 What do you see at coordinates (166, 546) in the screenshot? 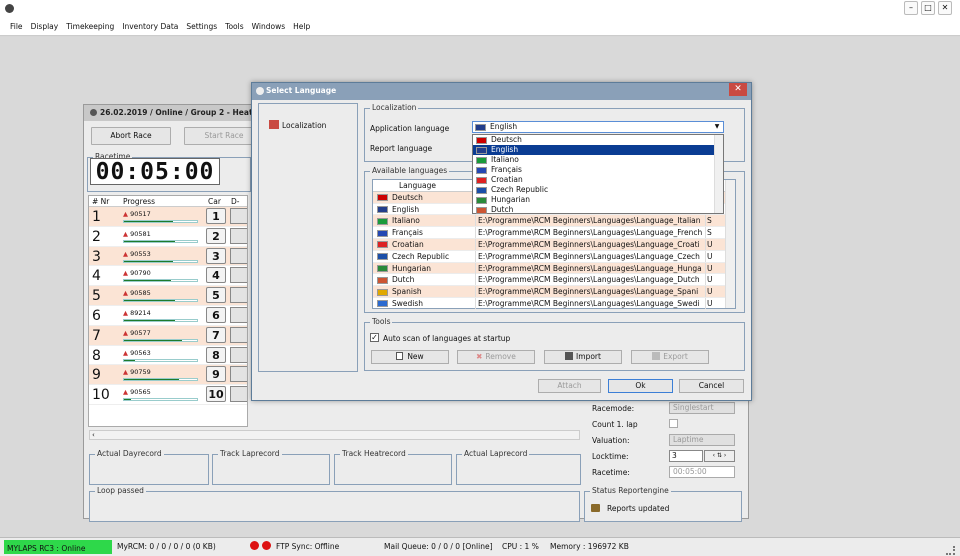
I see `myrcm-status: MyRCM: 0 / 0 / 0 / 0 (0 KB)` at bounding box center [166, 546].